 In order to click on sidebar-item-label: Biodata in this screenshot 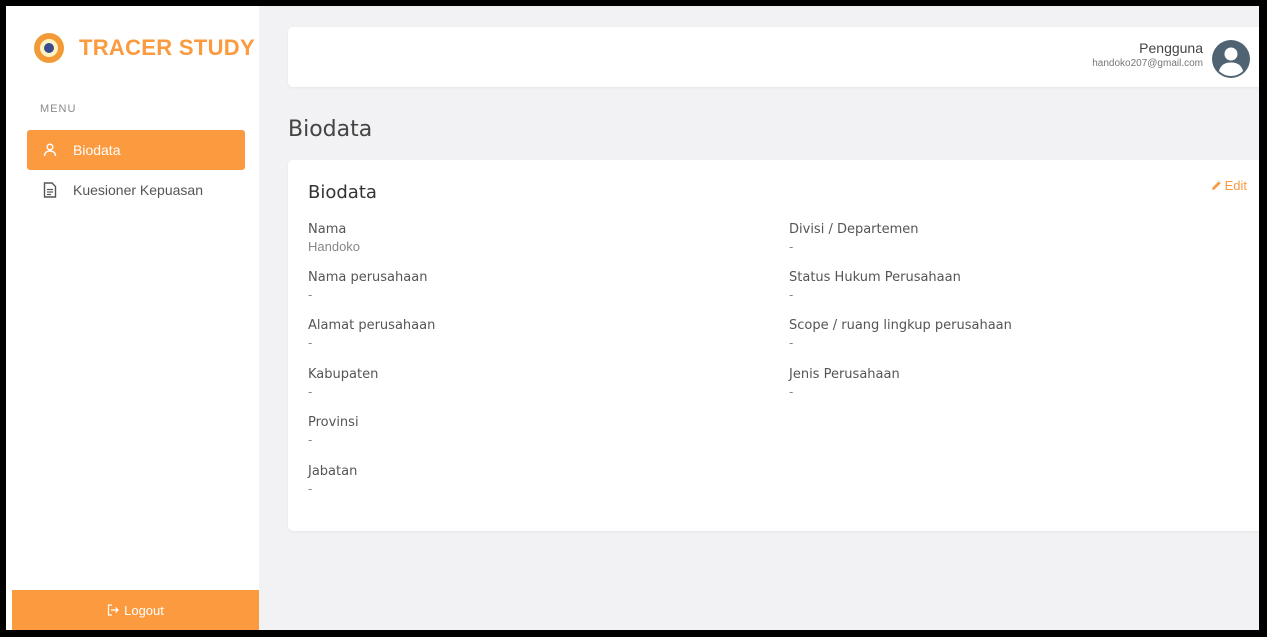, I will do `click(97, 150)`.